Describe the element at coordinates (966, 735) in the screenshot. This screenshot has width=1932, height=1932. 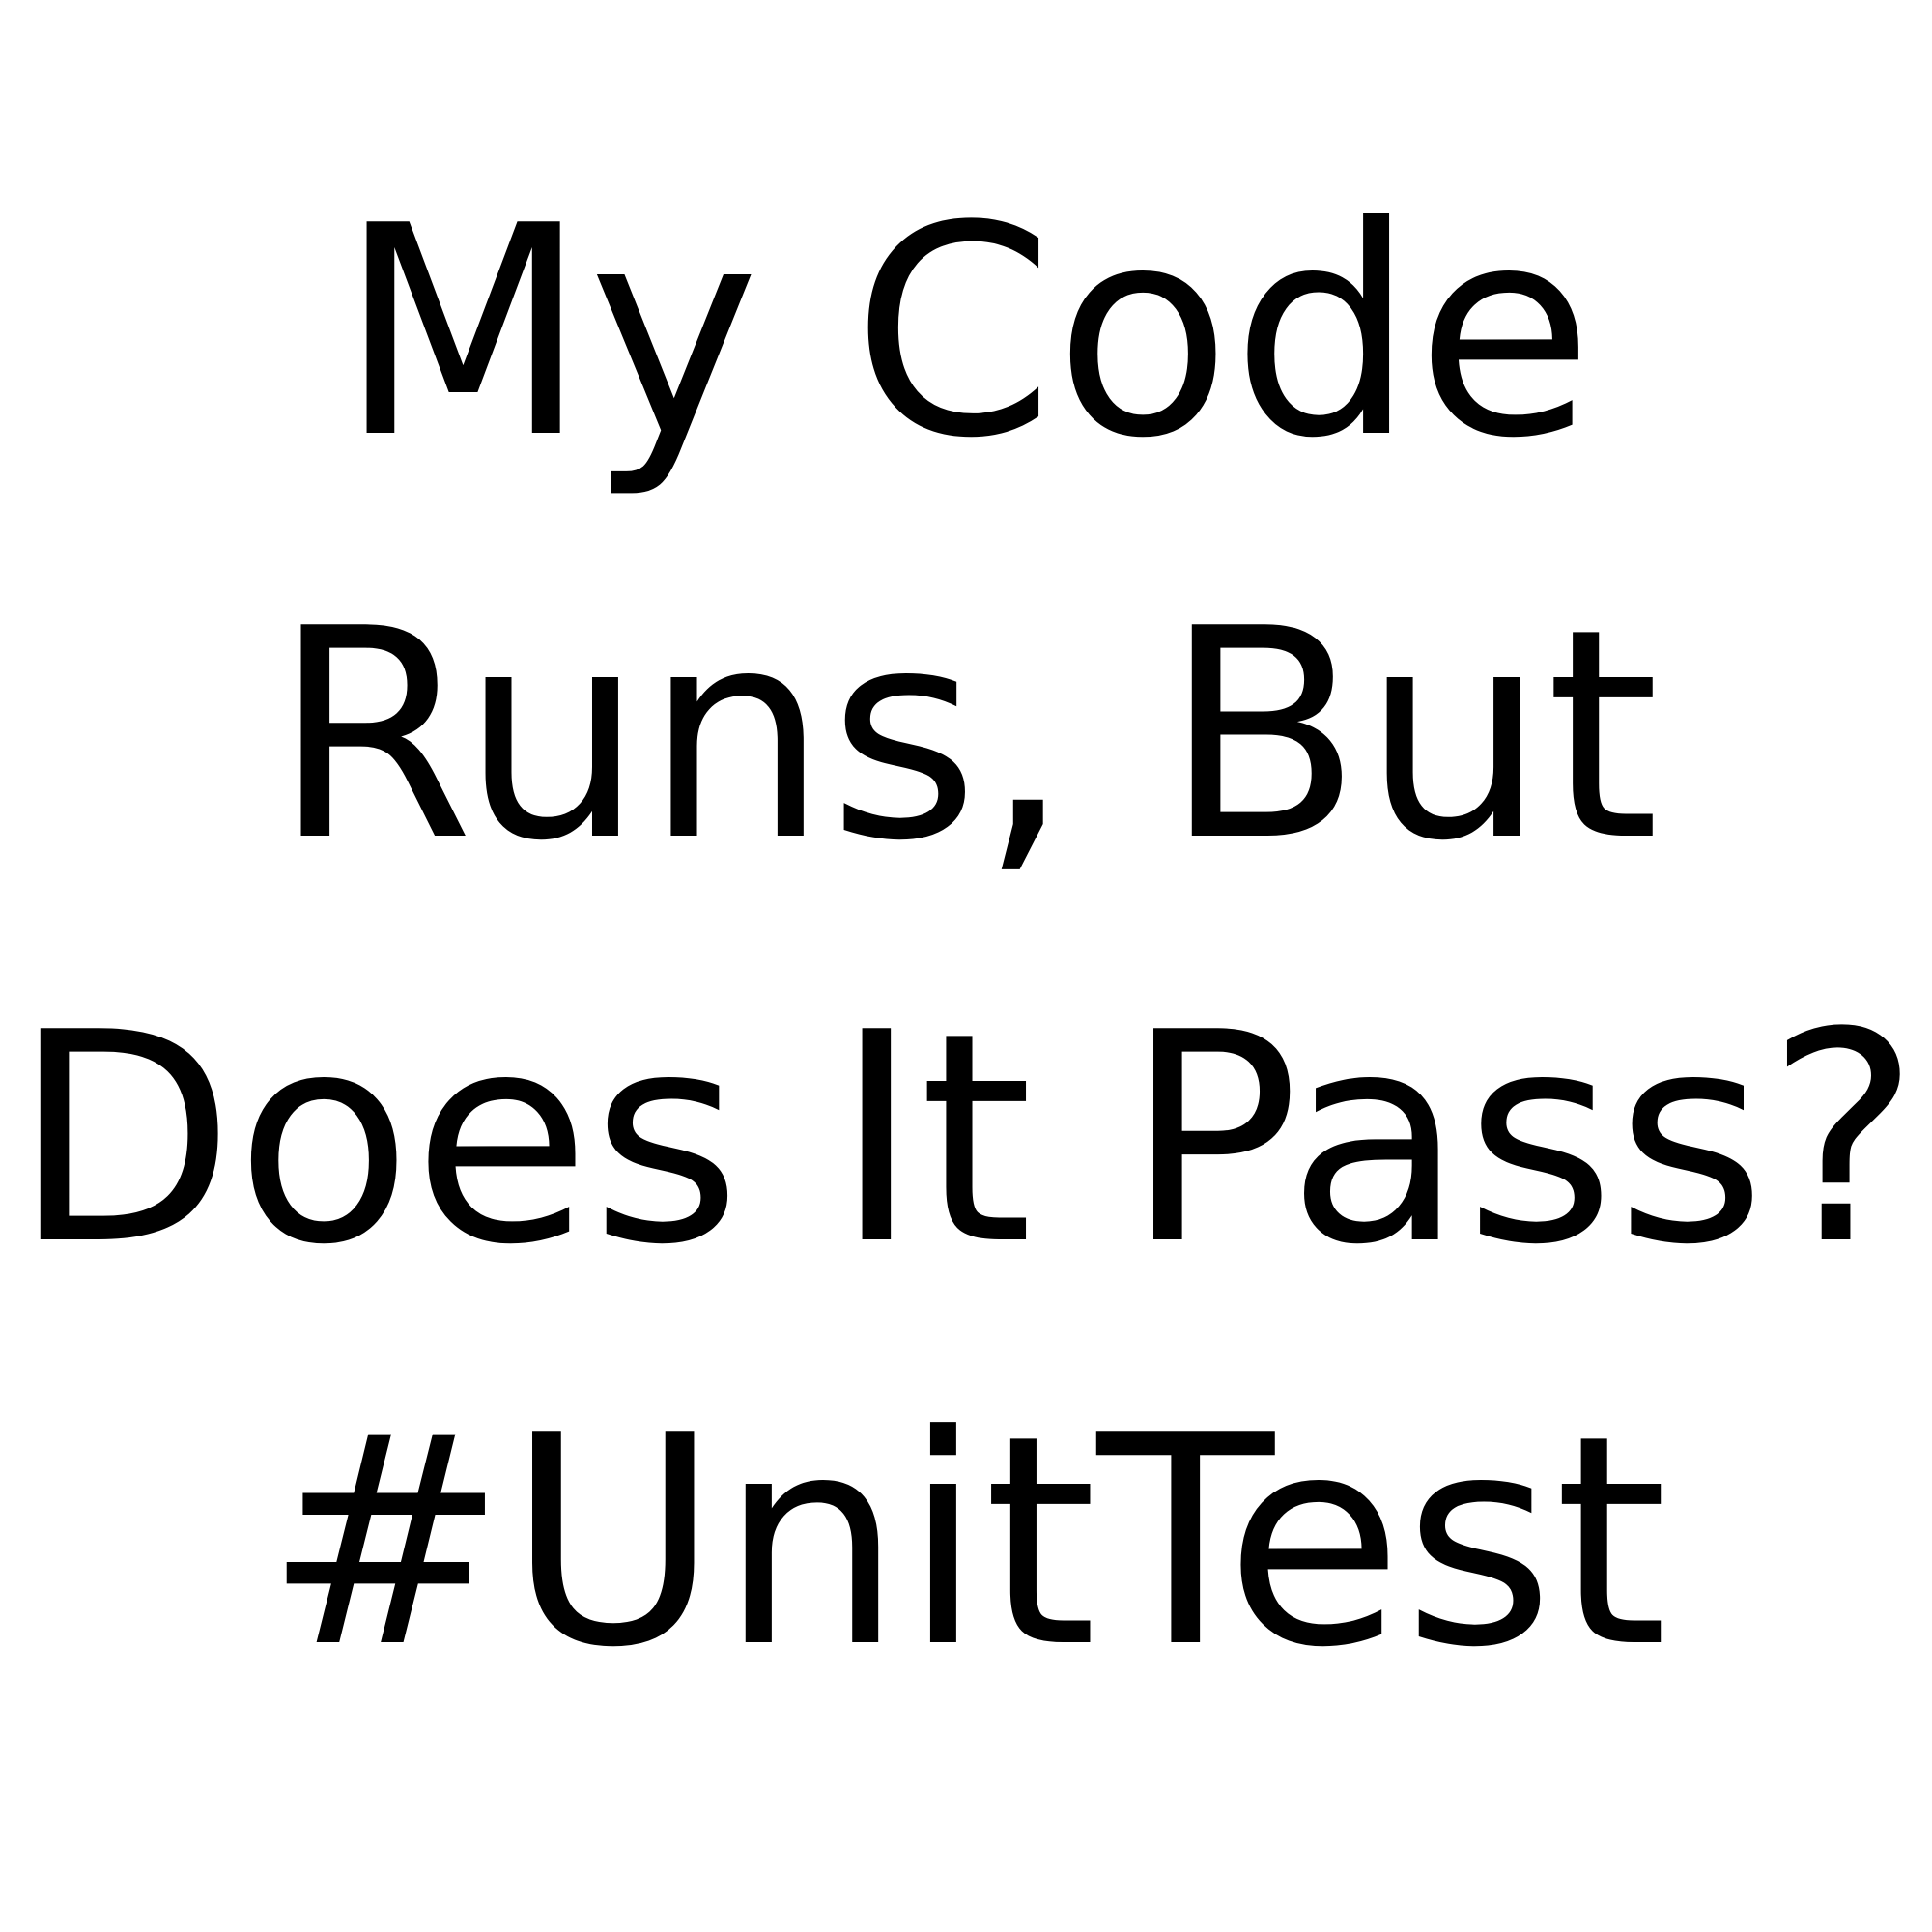
I see `caption-line-2: Runs, But` at that location.